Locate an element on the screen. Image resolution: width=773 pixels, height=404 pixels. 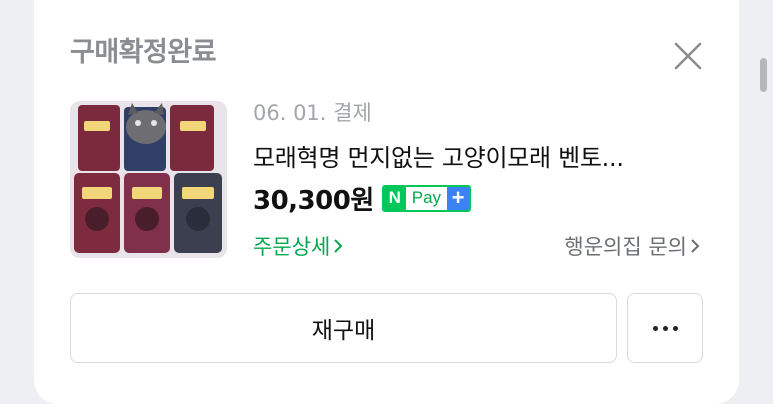
order-detail-label: 주문상세 is located at coordinates (292, 247).